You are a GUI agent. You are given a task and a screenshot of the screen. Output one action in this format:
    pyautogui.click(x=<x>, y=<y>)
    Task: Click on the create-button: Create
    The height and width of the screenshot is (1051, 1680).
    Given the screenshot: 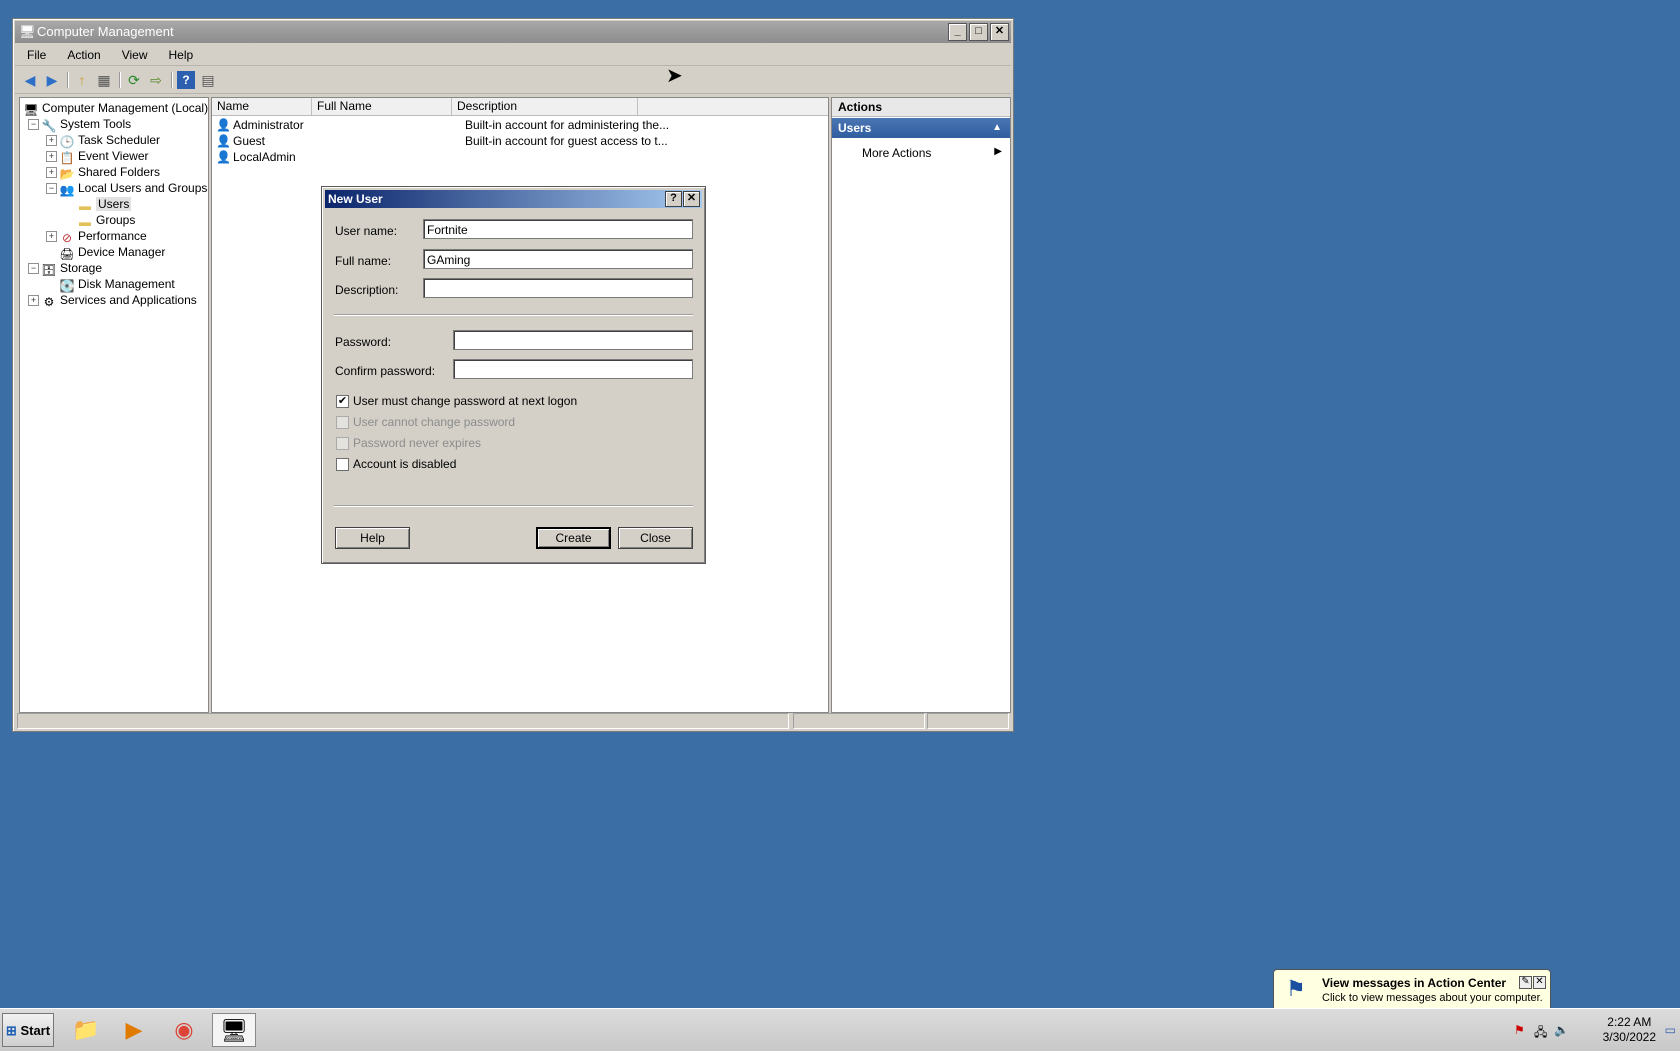 What is the action you would take?
    pyautogui.click(x=573, y=538)
    